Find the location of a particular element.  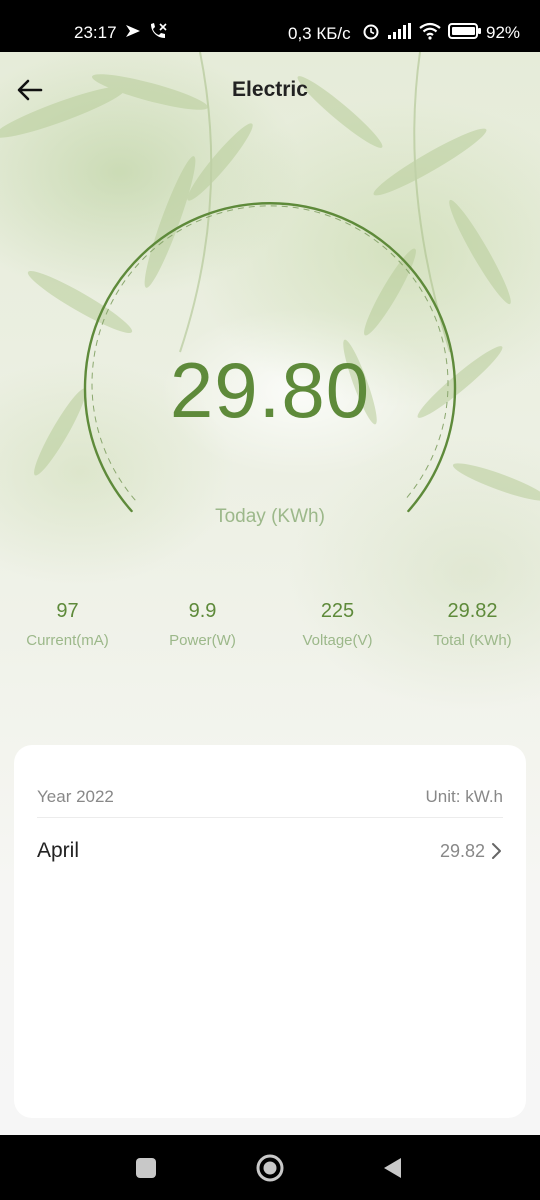

status-bar: 23:17 0,3 КБ/с 92% is located at coordinates (270, 26).